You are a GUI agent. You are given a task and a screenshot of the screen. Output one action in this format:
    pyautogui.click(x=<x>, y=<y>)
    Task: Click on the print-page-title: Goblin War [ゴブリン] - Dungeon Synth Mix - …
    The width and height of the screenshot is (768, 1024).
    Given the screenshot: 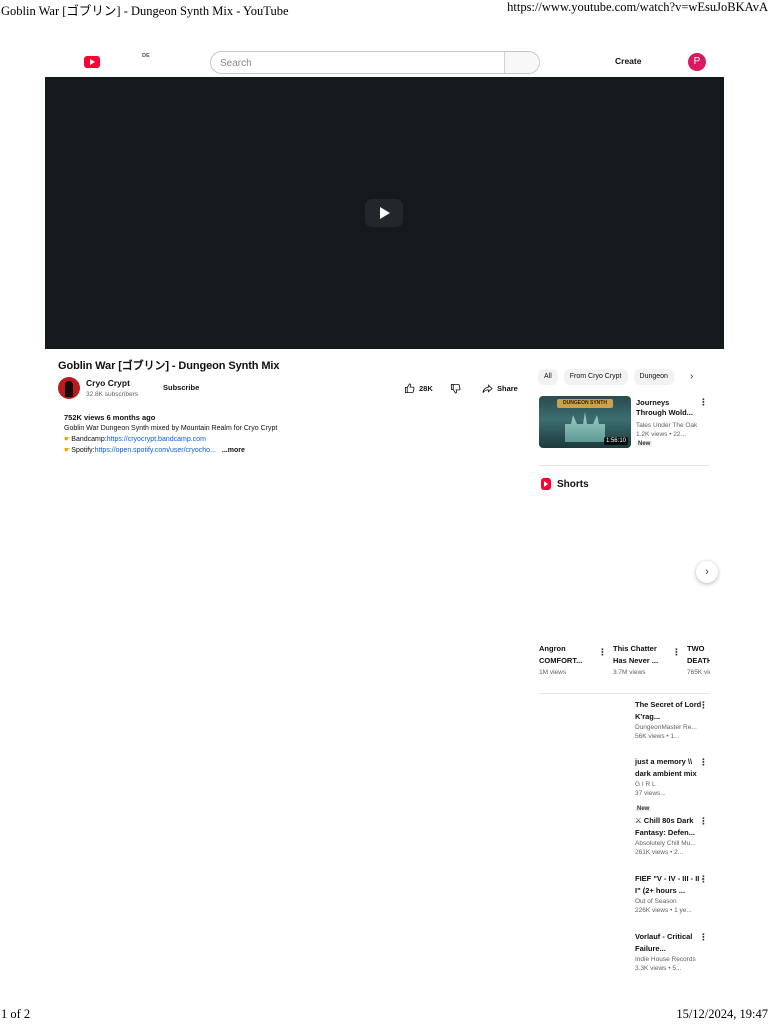 What is the action you would take?
    pyautogui.click(x=145, y=11)
    